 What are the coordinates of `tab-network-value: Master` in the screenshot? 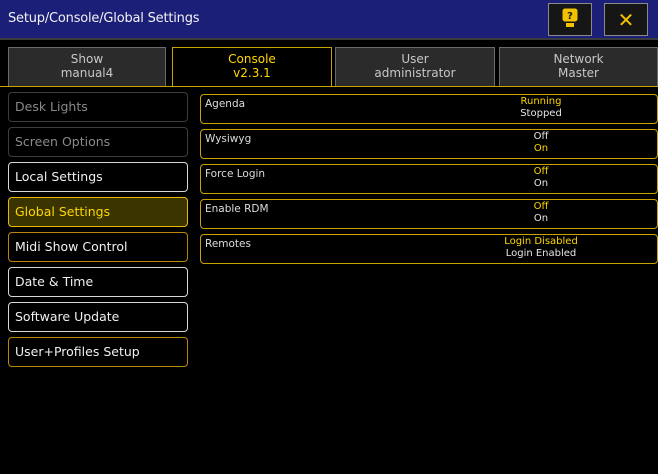 It's located at (578, 73).